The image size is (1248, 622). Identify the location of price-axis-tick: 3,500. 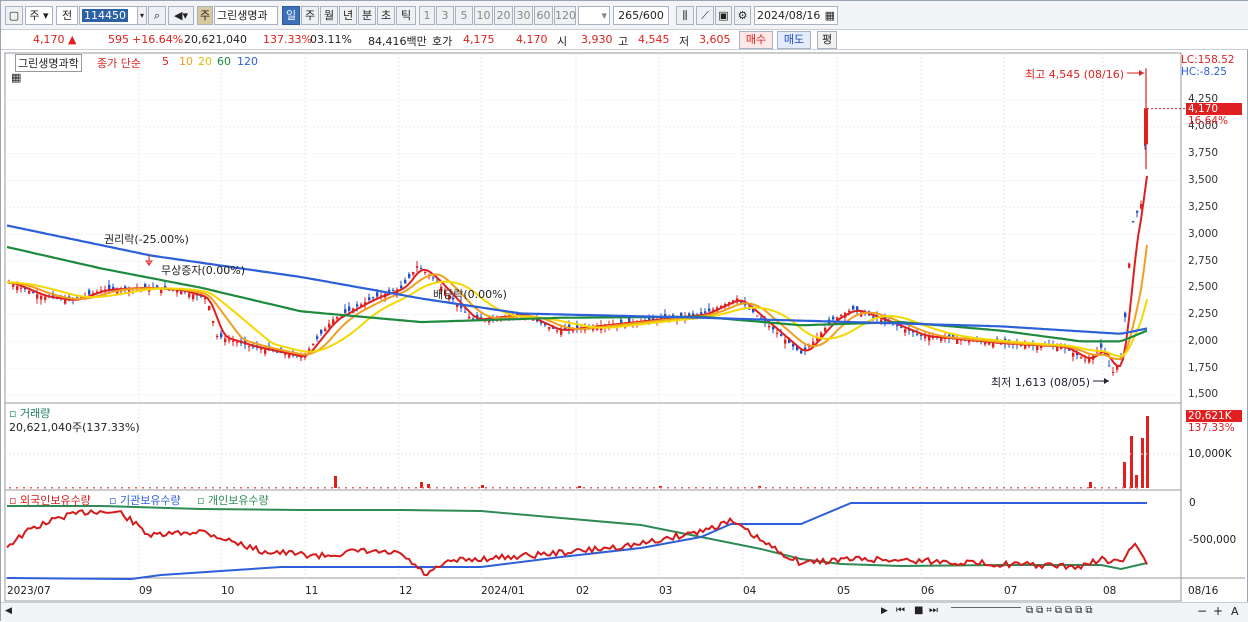
(1203, 180).